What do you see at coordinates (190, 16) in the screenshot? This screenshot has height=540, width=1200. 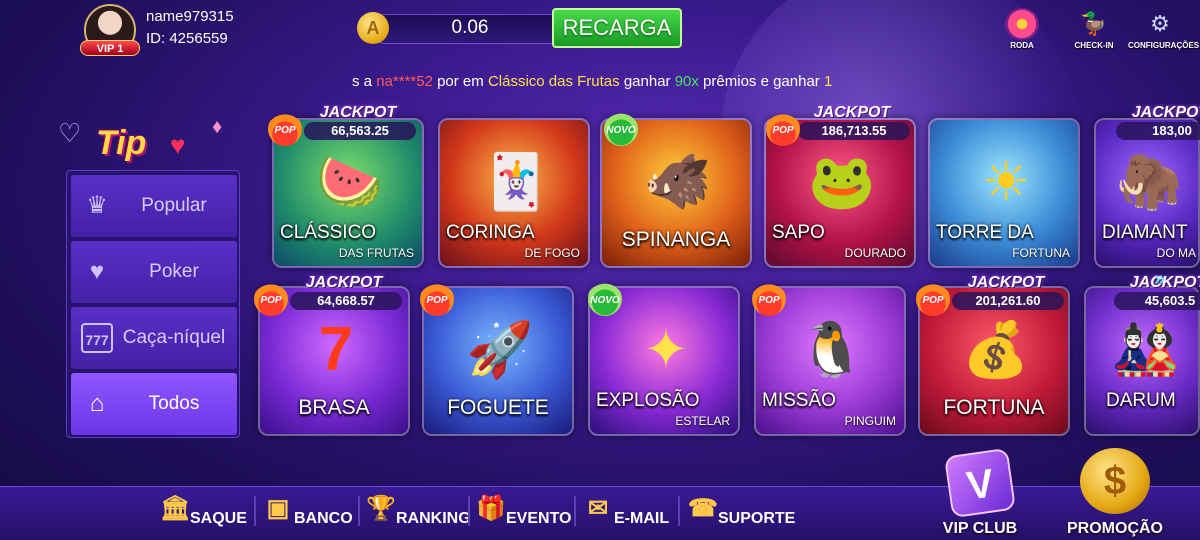 I see `username: name979315` at bounding box center [190, 16].